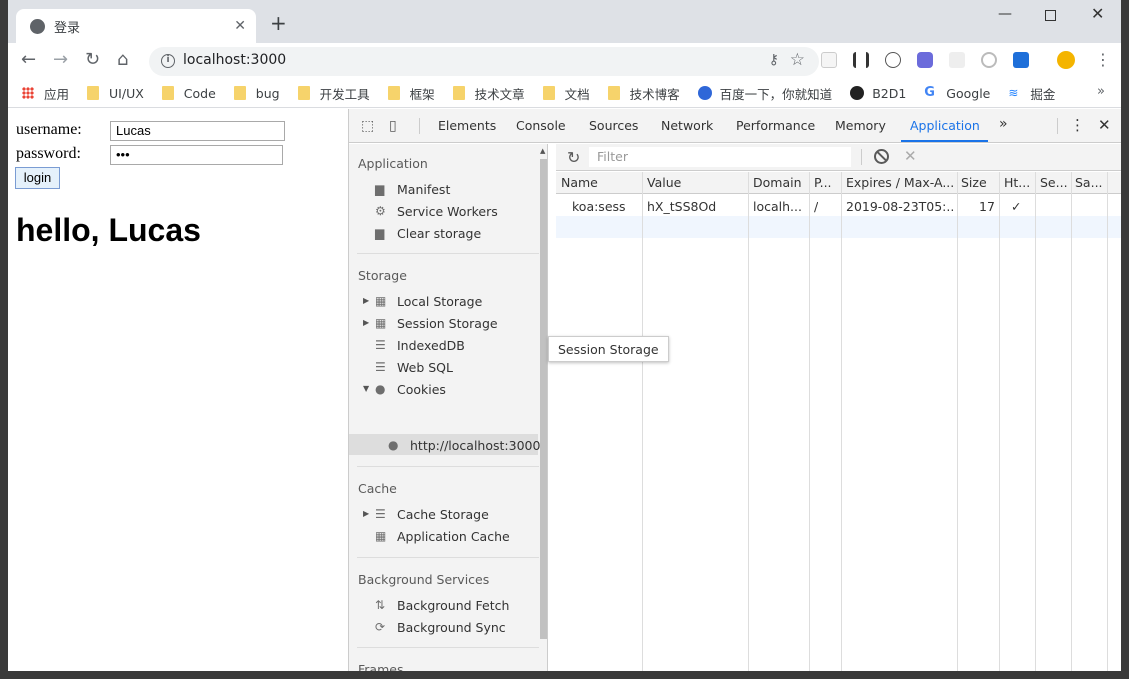 This screenshot has width=1129, height=679. Describe the element at coordinates (1097, 13) in the screenshot. I see `window-close-button: ✕` at that location.